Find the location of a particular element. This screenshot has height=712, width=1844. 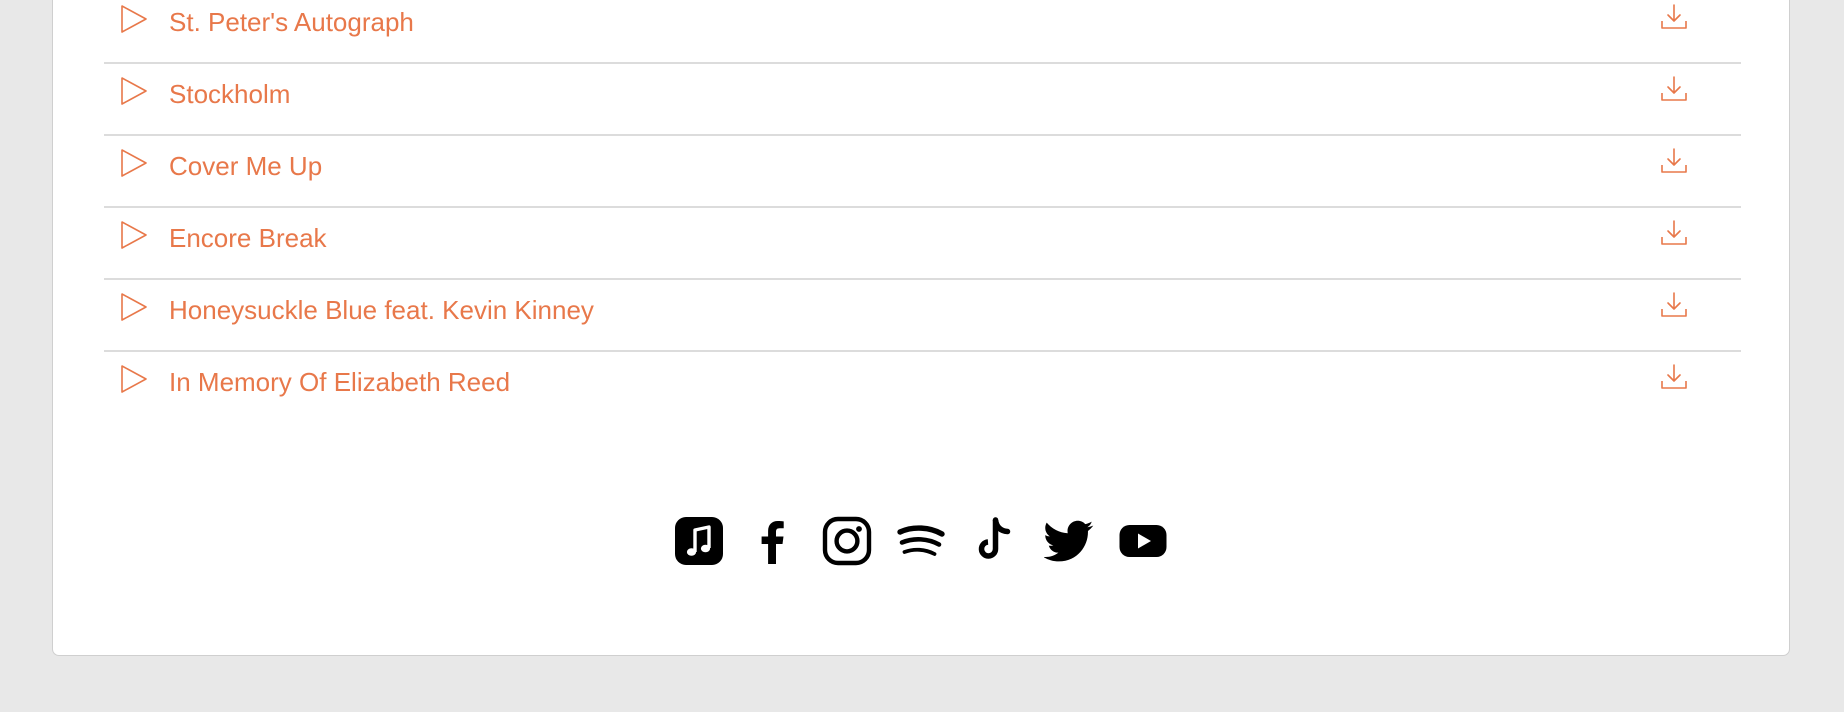

spotify-icon is located at coordinates (921, 541).